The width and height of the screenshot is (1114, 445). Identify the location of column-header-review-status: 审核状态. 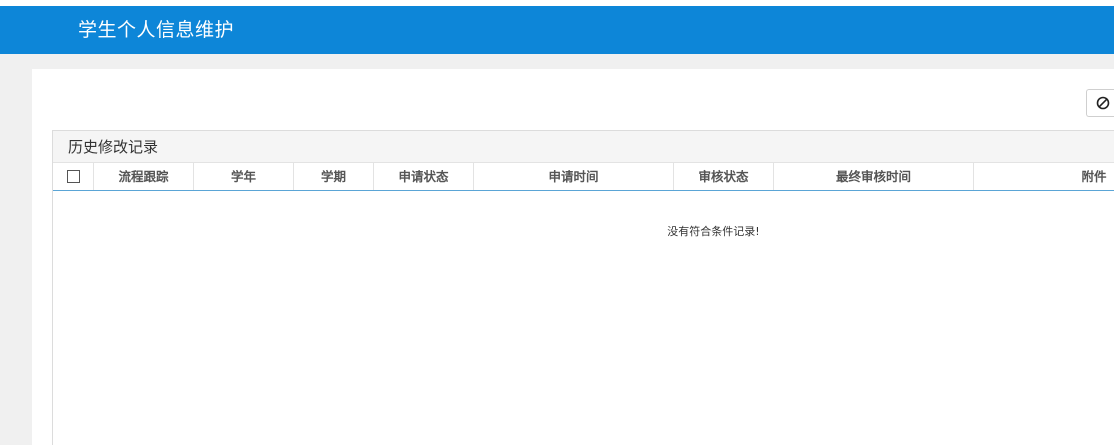
(724, 176).